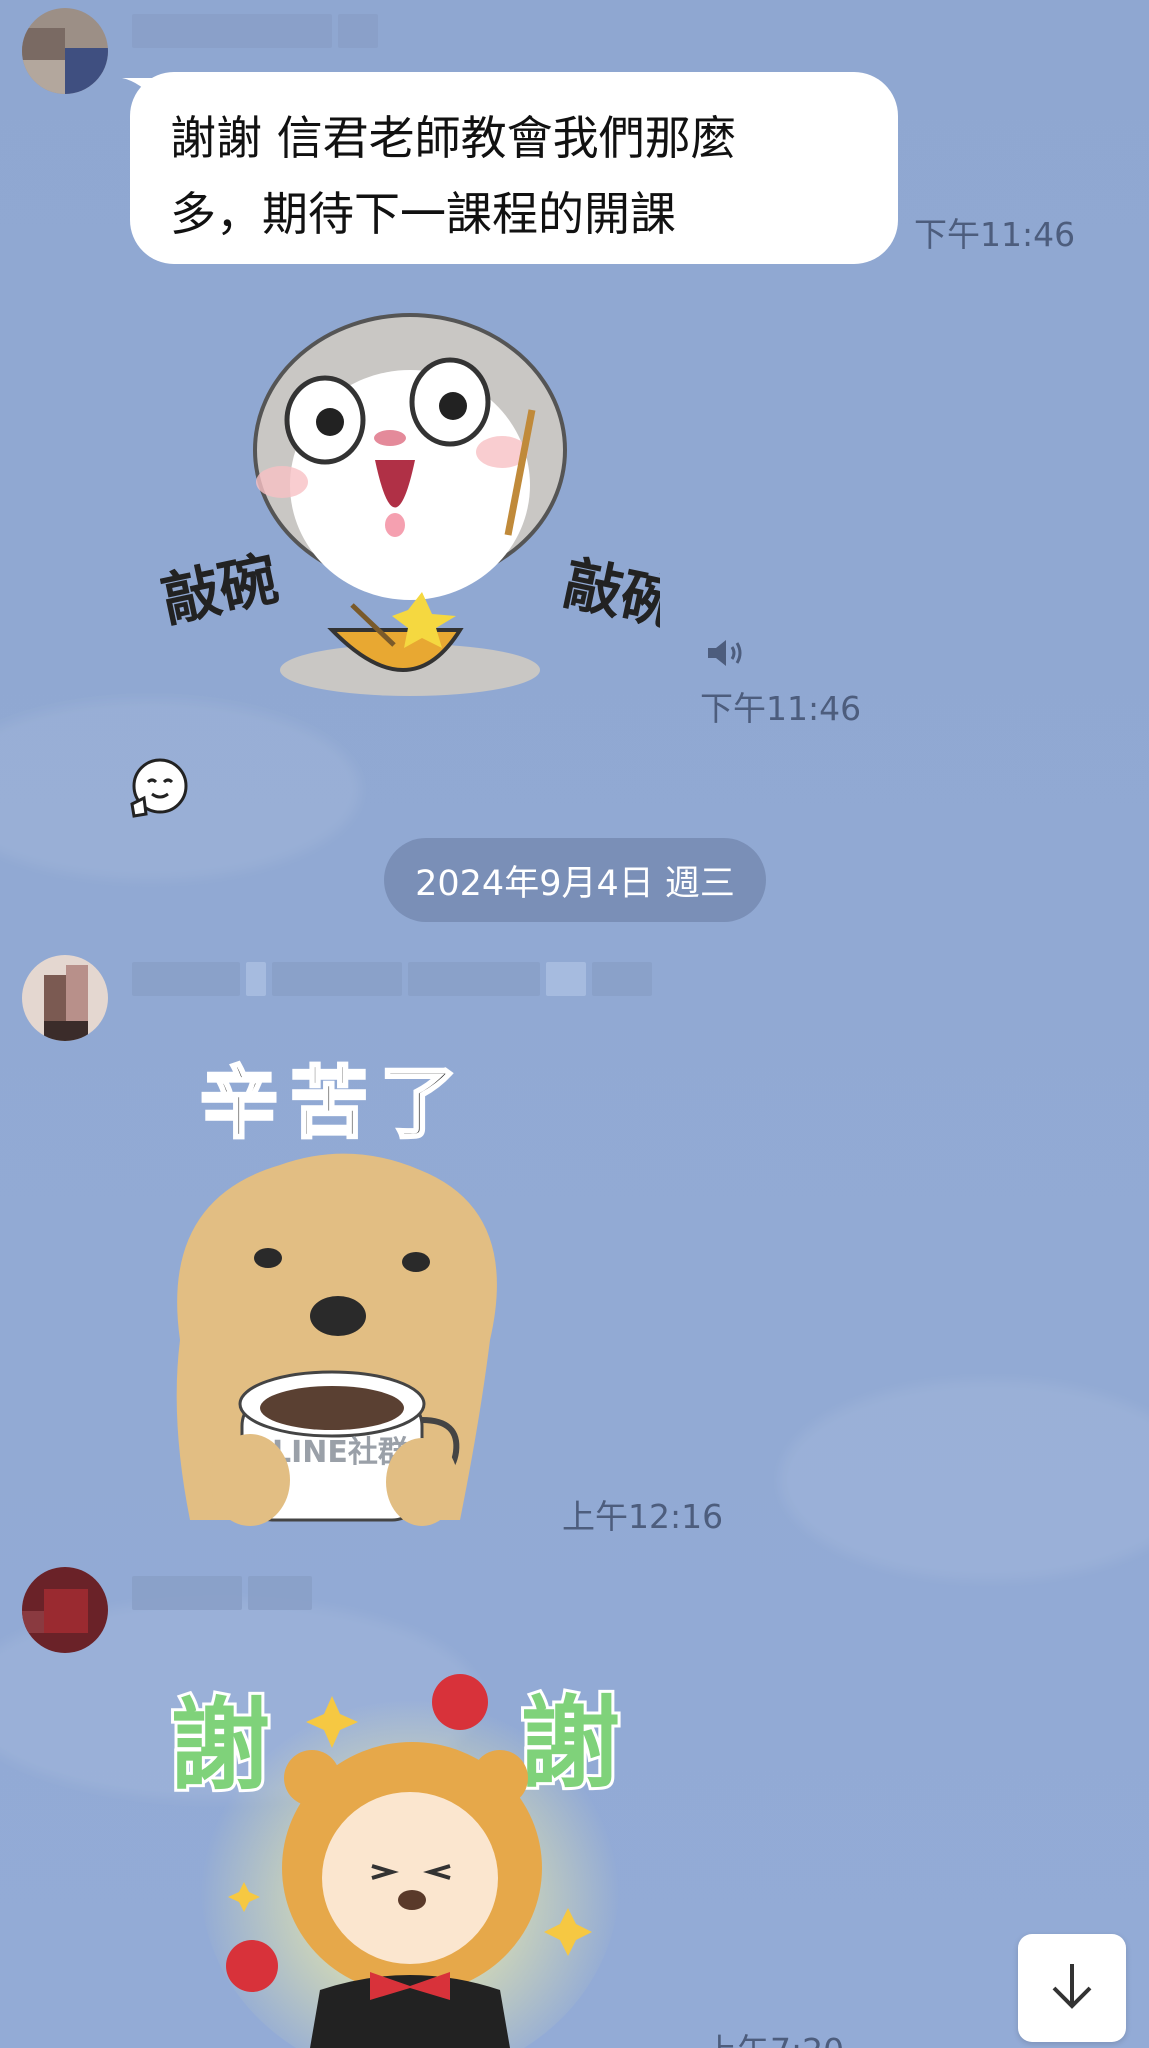 This screenshot has width=1149, height=2048. Describe the element at coordinates (643, 1516) in the screenshot. I see `message-time: 上午12:16` at that location.